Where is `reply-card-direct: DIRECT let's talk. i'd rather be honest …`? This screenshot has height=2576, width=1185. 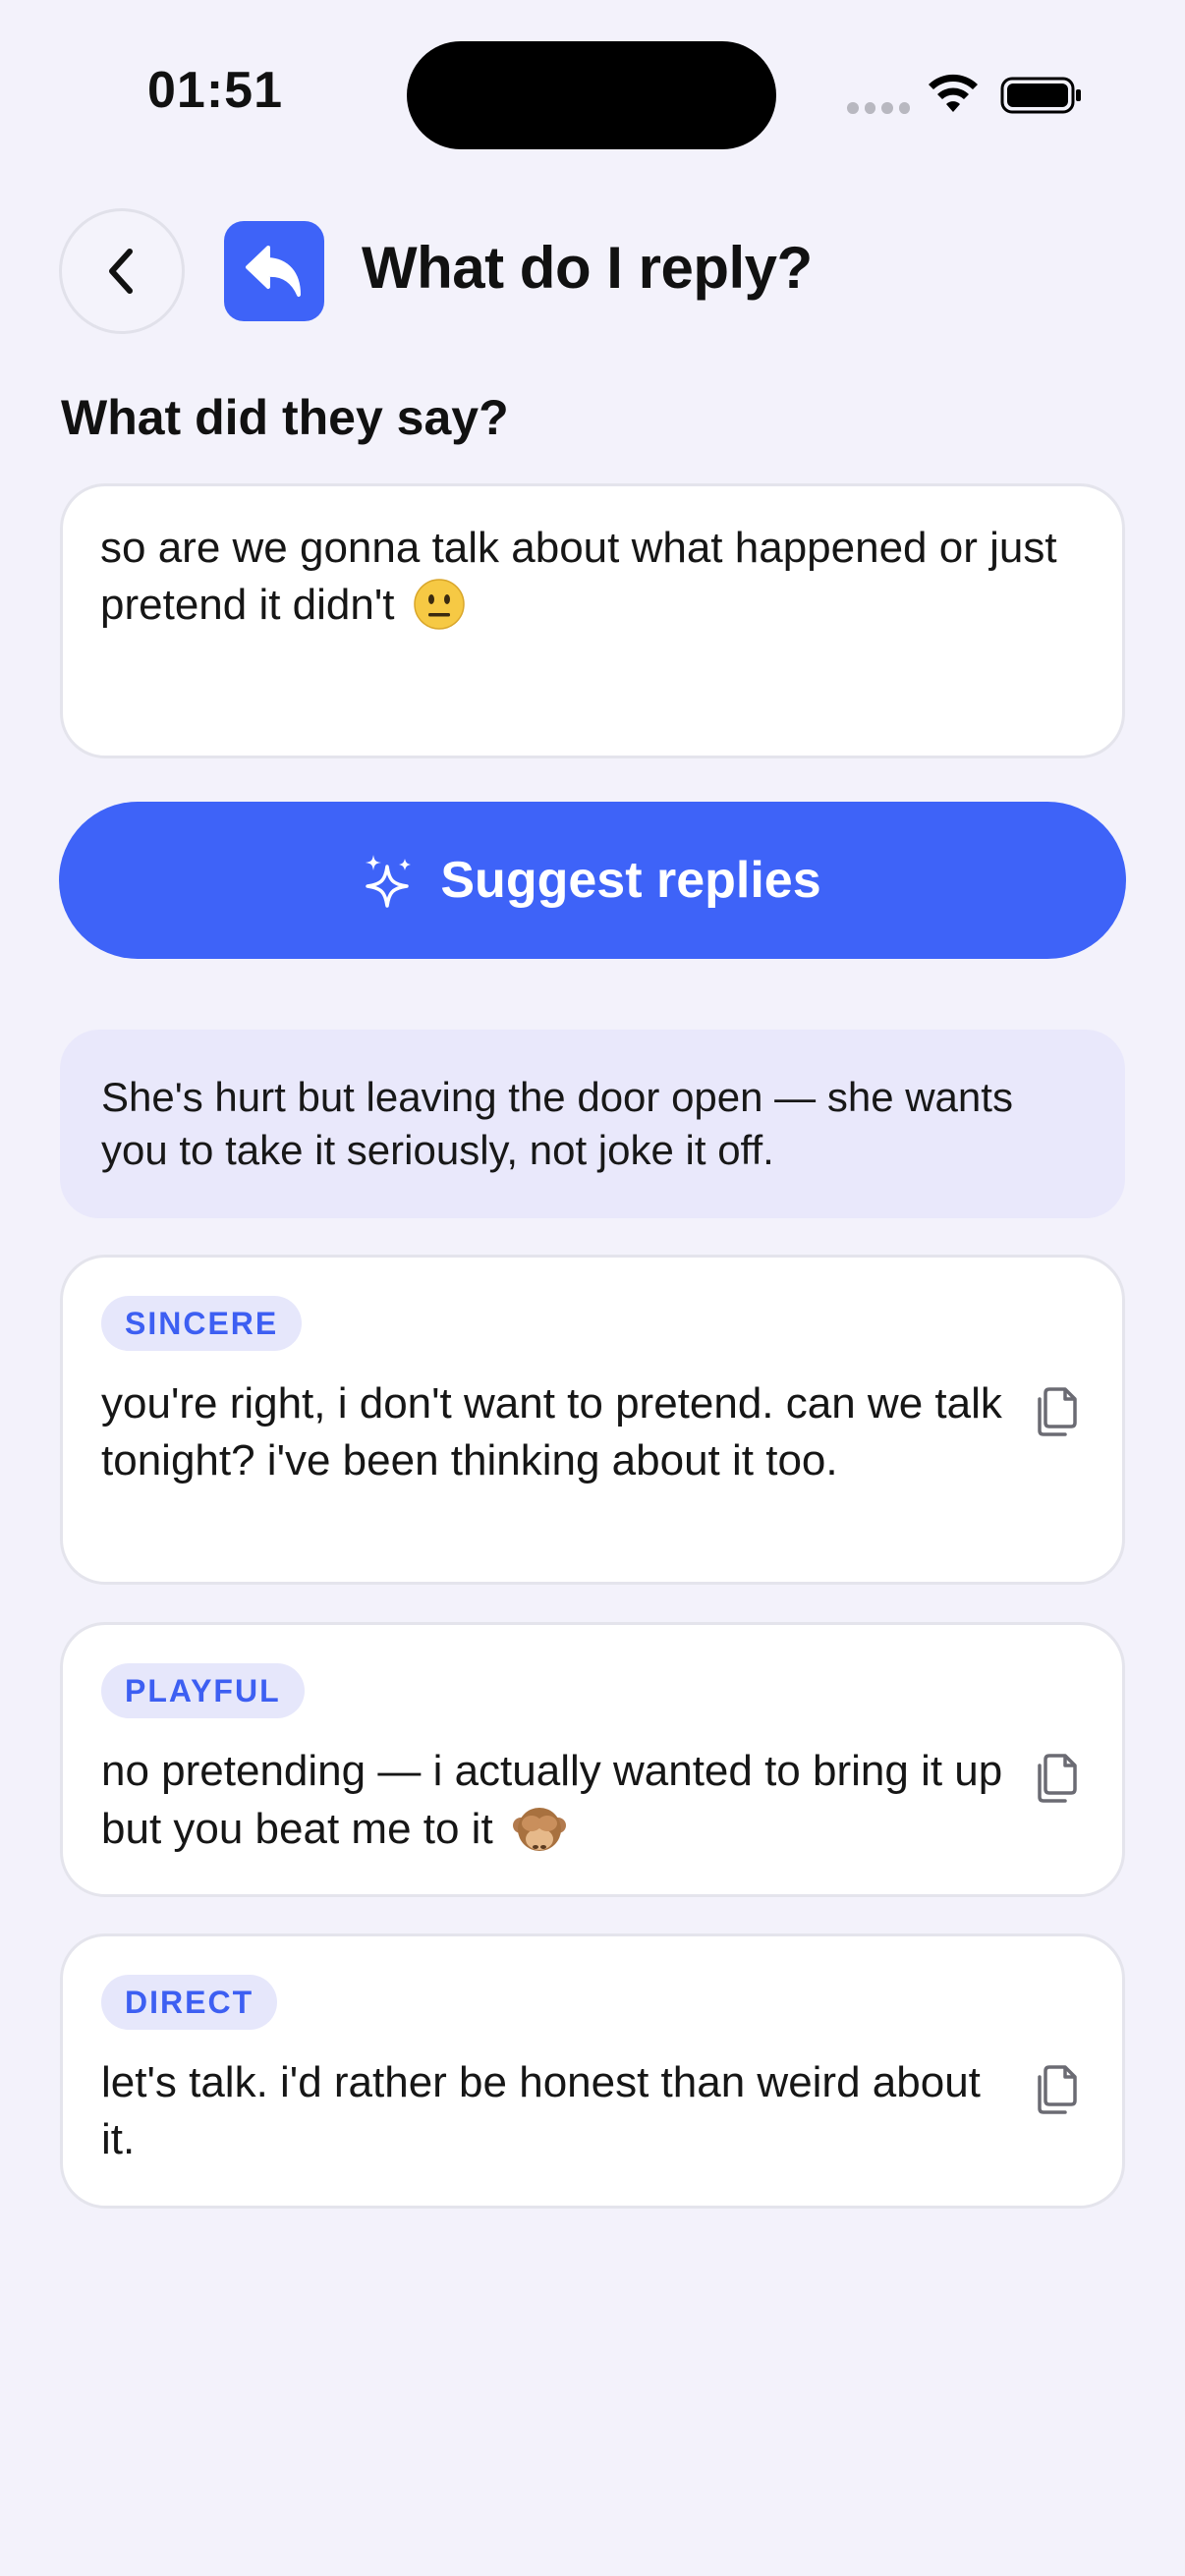
reply-card-direct: DIRECT let's talk. i'd rather be honest … is located at coordinates (592, 2071).